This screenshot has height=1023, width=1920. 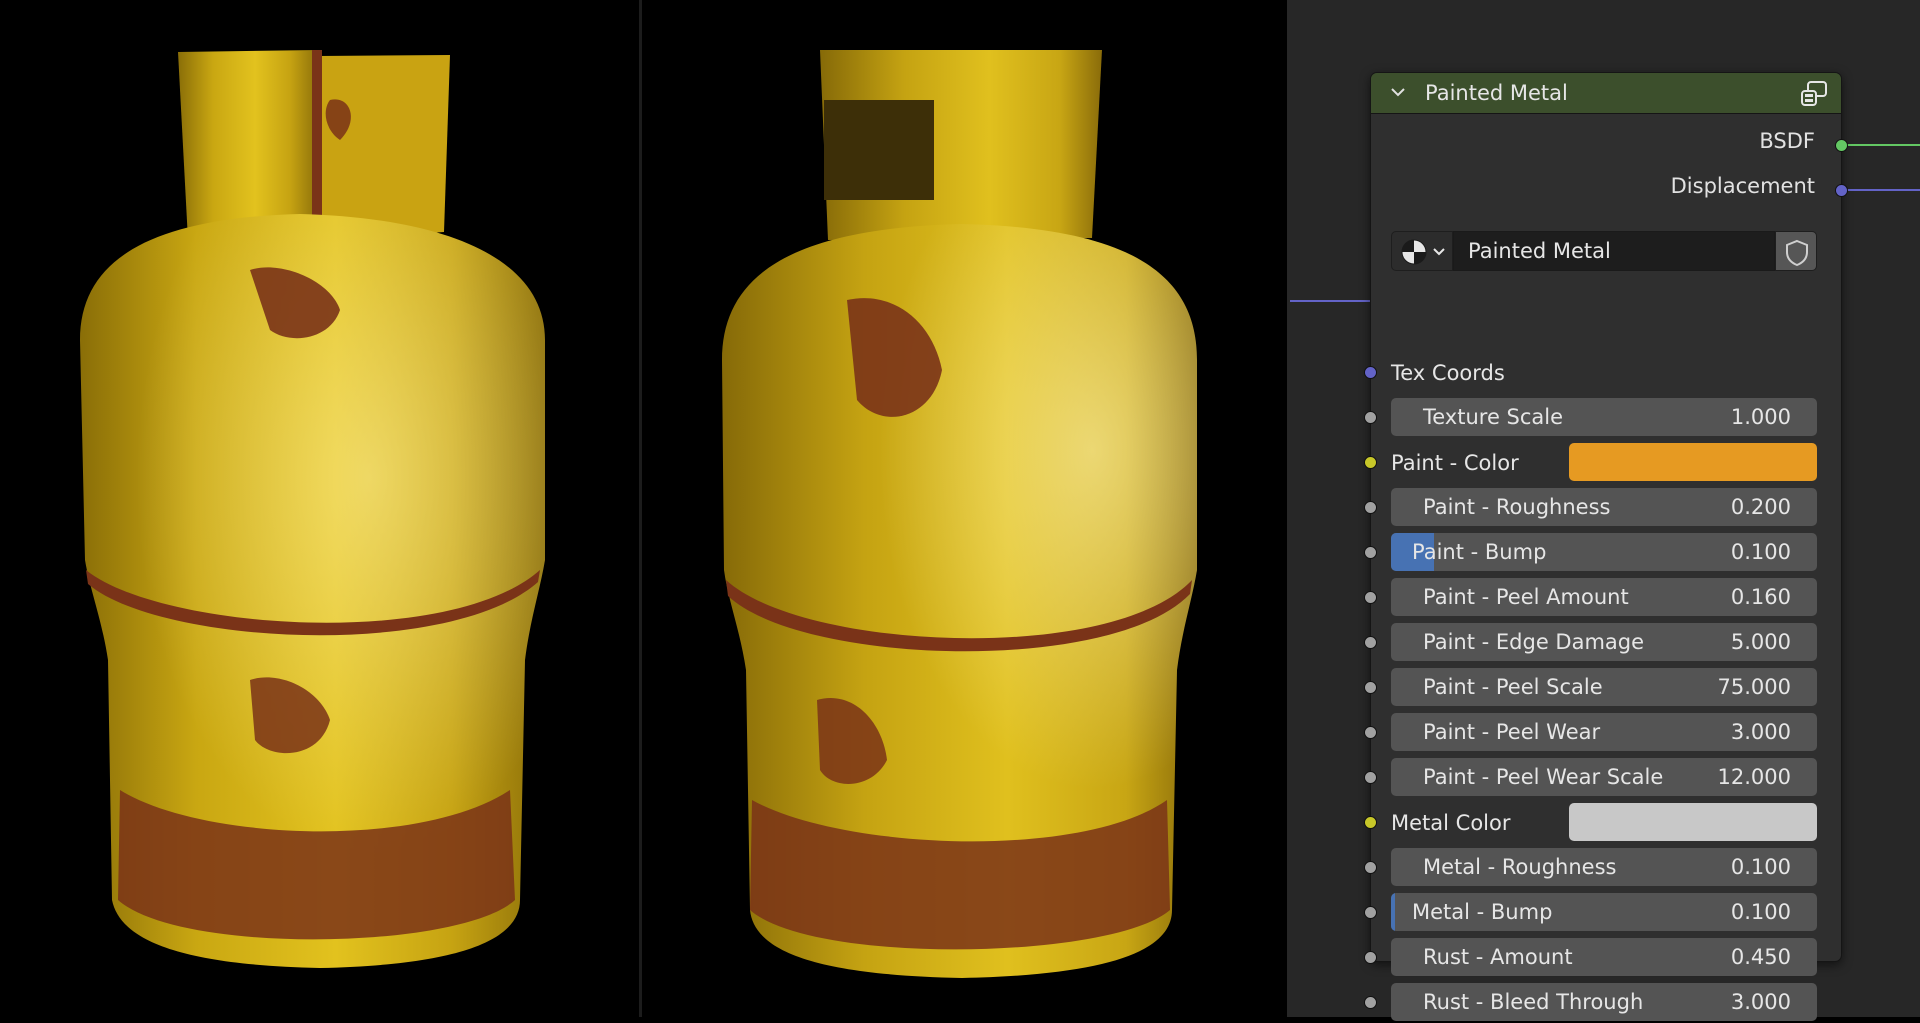 What do you see at coordinates (1761, 642) in the screenshot?
I see `input-value: 5.000` at bounding box center [1761, 642].